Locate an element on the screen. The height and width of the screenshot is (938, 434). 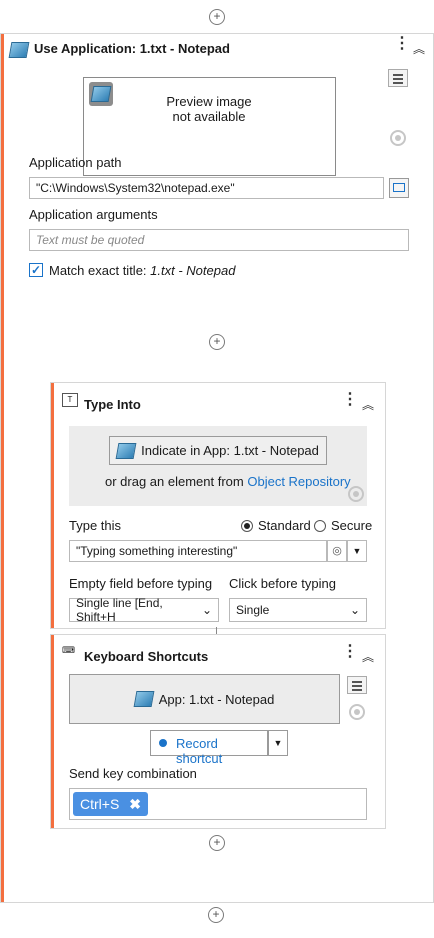
match-label-text: Match exact title: is located at coordinates (100, 270).